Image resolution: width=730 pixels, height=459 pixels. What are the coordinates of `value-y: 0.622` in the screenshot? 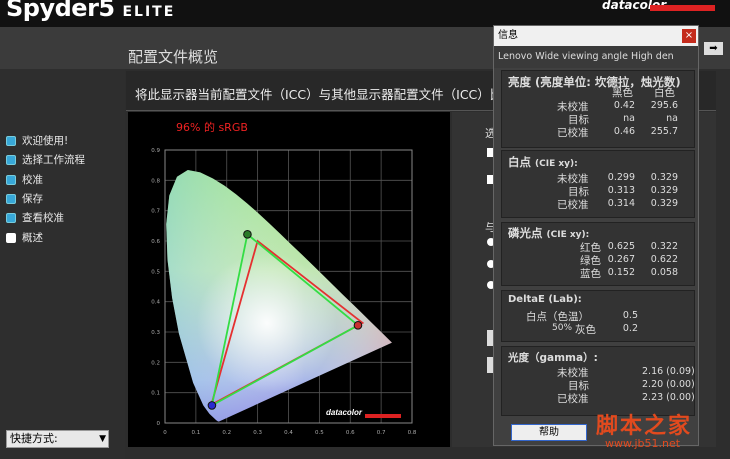 It's located at (664, 259).